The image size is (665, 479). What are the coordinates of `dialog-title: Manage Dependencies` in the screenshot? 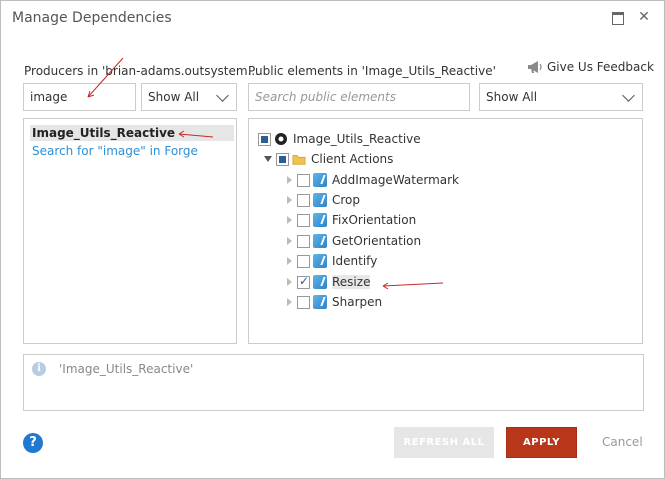 It's located at (92, 18).